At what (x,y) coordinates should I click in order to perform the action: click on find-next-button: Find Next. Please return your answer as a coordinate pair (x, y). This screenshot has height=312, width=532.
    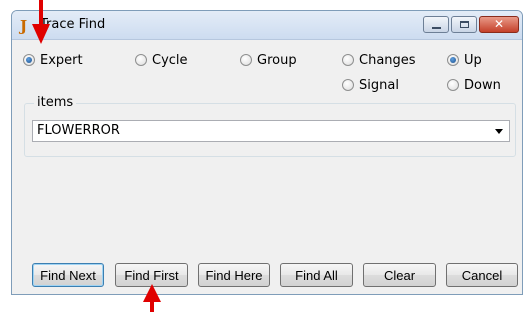
    Looking at the image, I should click on (68, 275).